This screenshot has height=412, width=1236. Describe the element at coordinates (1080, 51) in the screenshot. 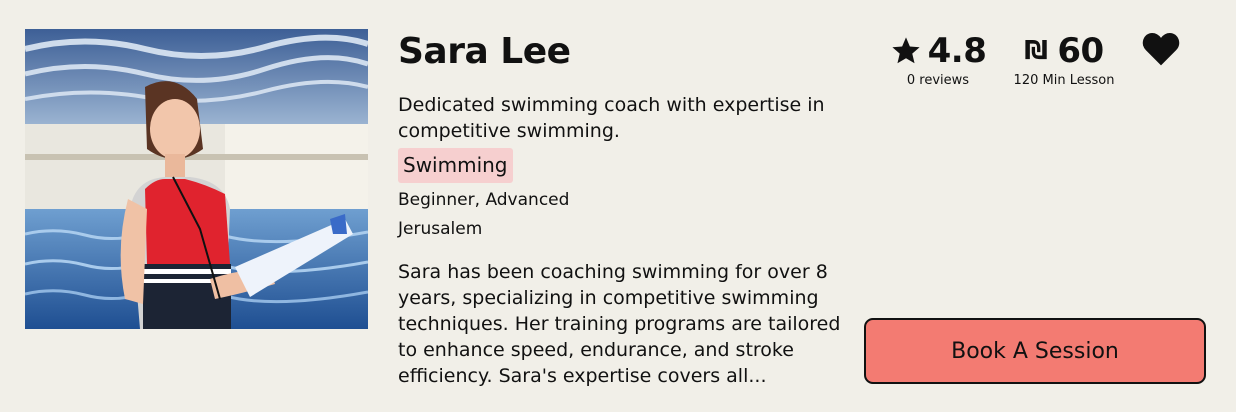

I see `price-value: 60` at that location.